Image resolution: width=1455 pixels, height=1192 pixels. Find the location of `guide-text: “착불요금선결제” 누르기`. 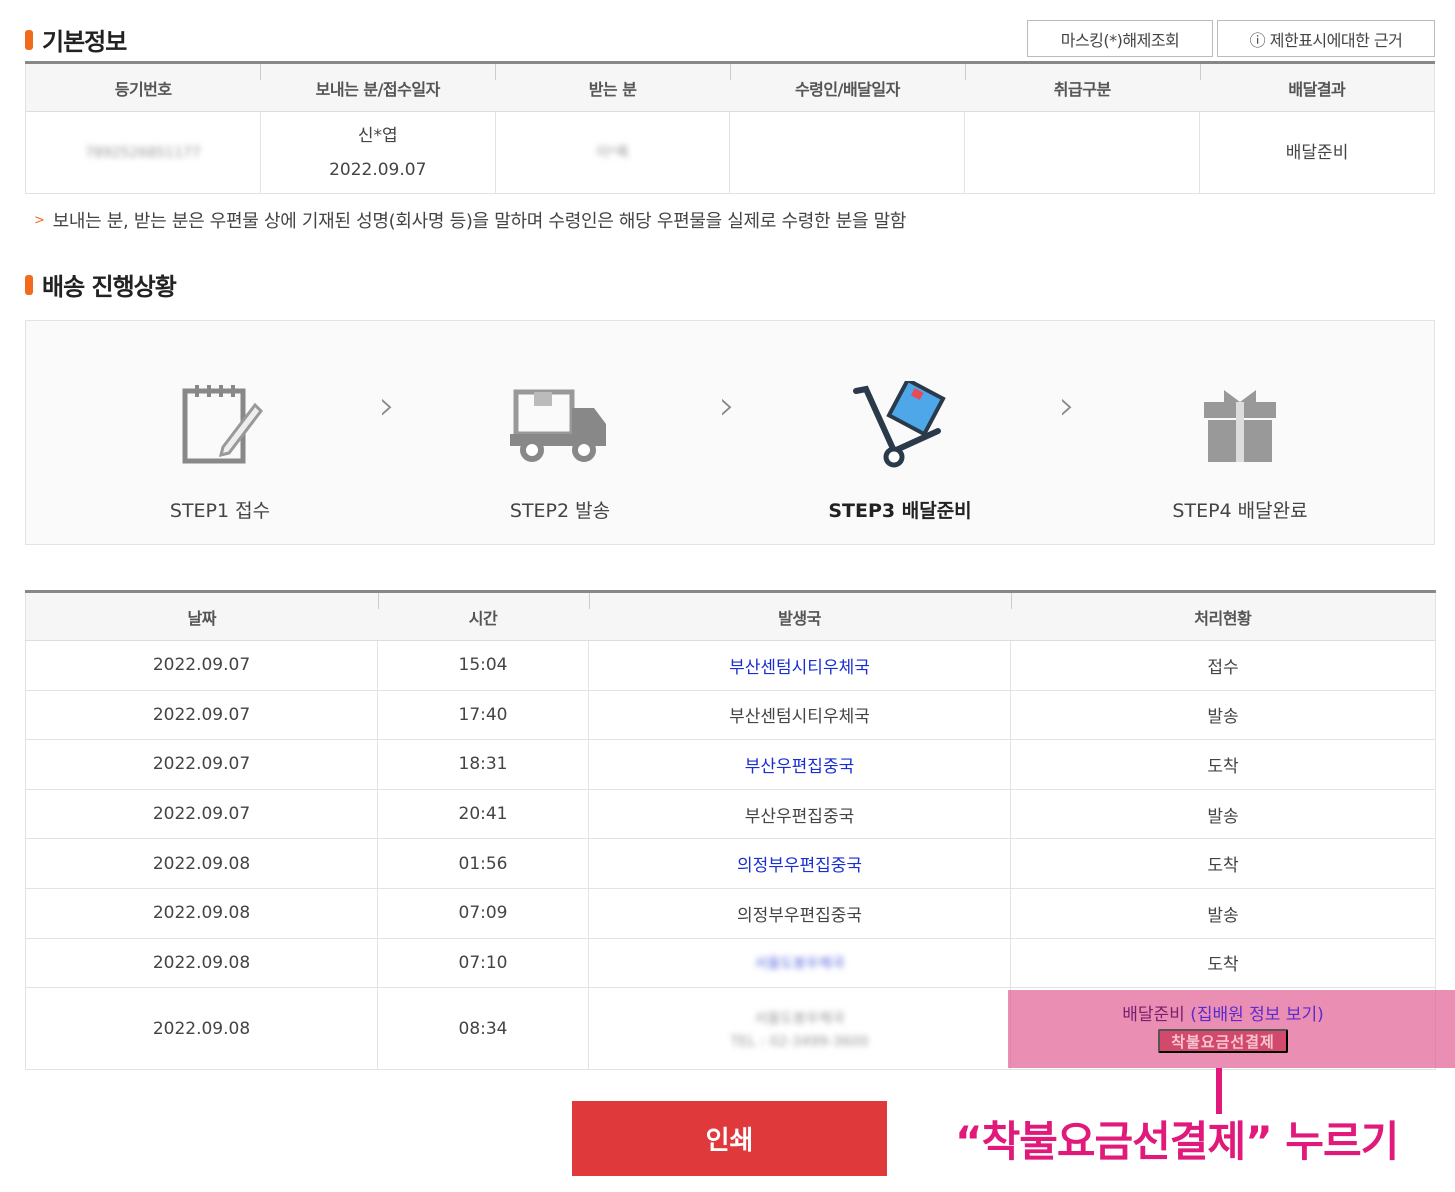

guide-text: “착불요금선결제” 누르기 is located at coordinates (1177, 1141).